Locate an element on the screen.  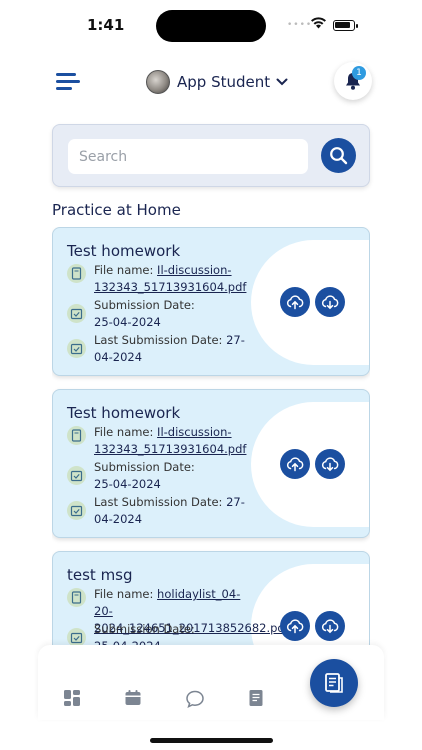
home-indicator is located at coordinates (211, 740).